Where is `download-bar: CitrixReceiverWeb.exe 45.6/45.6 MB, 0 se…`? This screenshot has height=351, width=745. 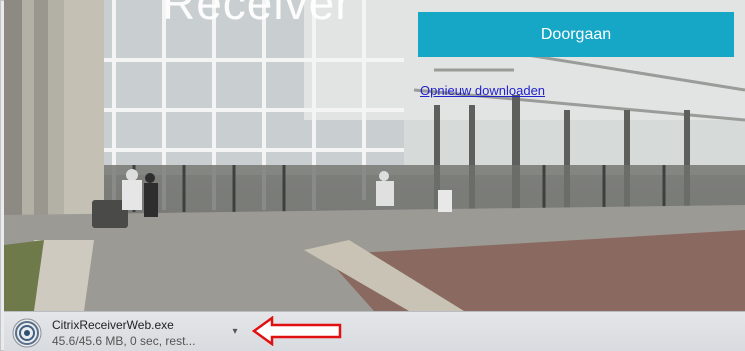
download-bar: CitrixReceiverWeb.exe 45.6/45.6 MB, 0 se… is located at coordinates (374, 331).